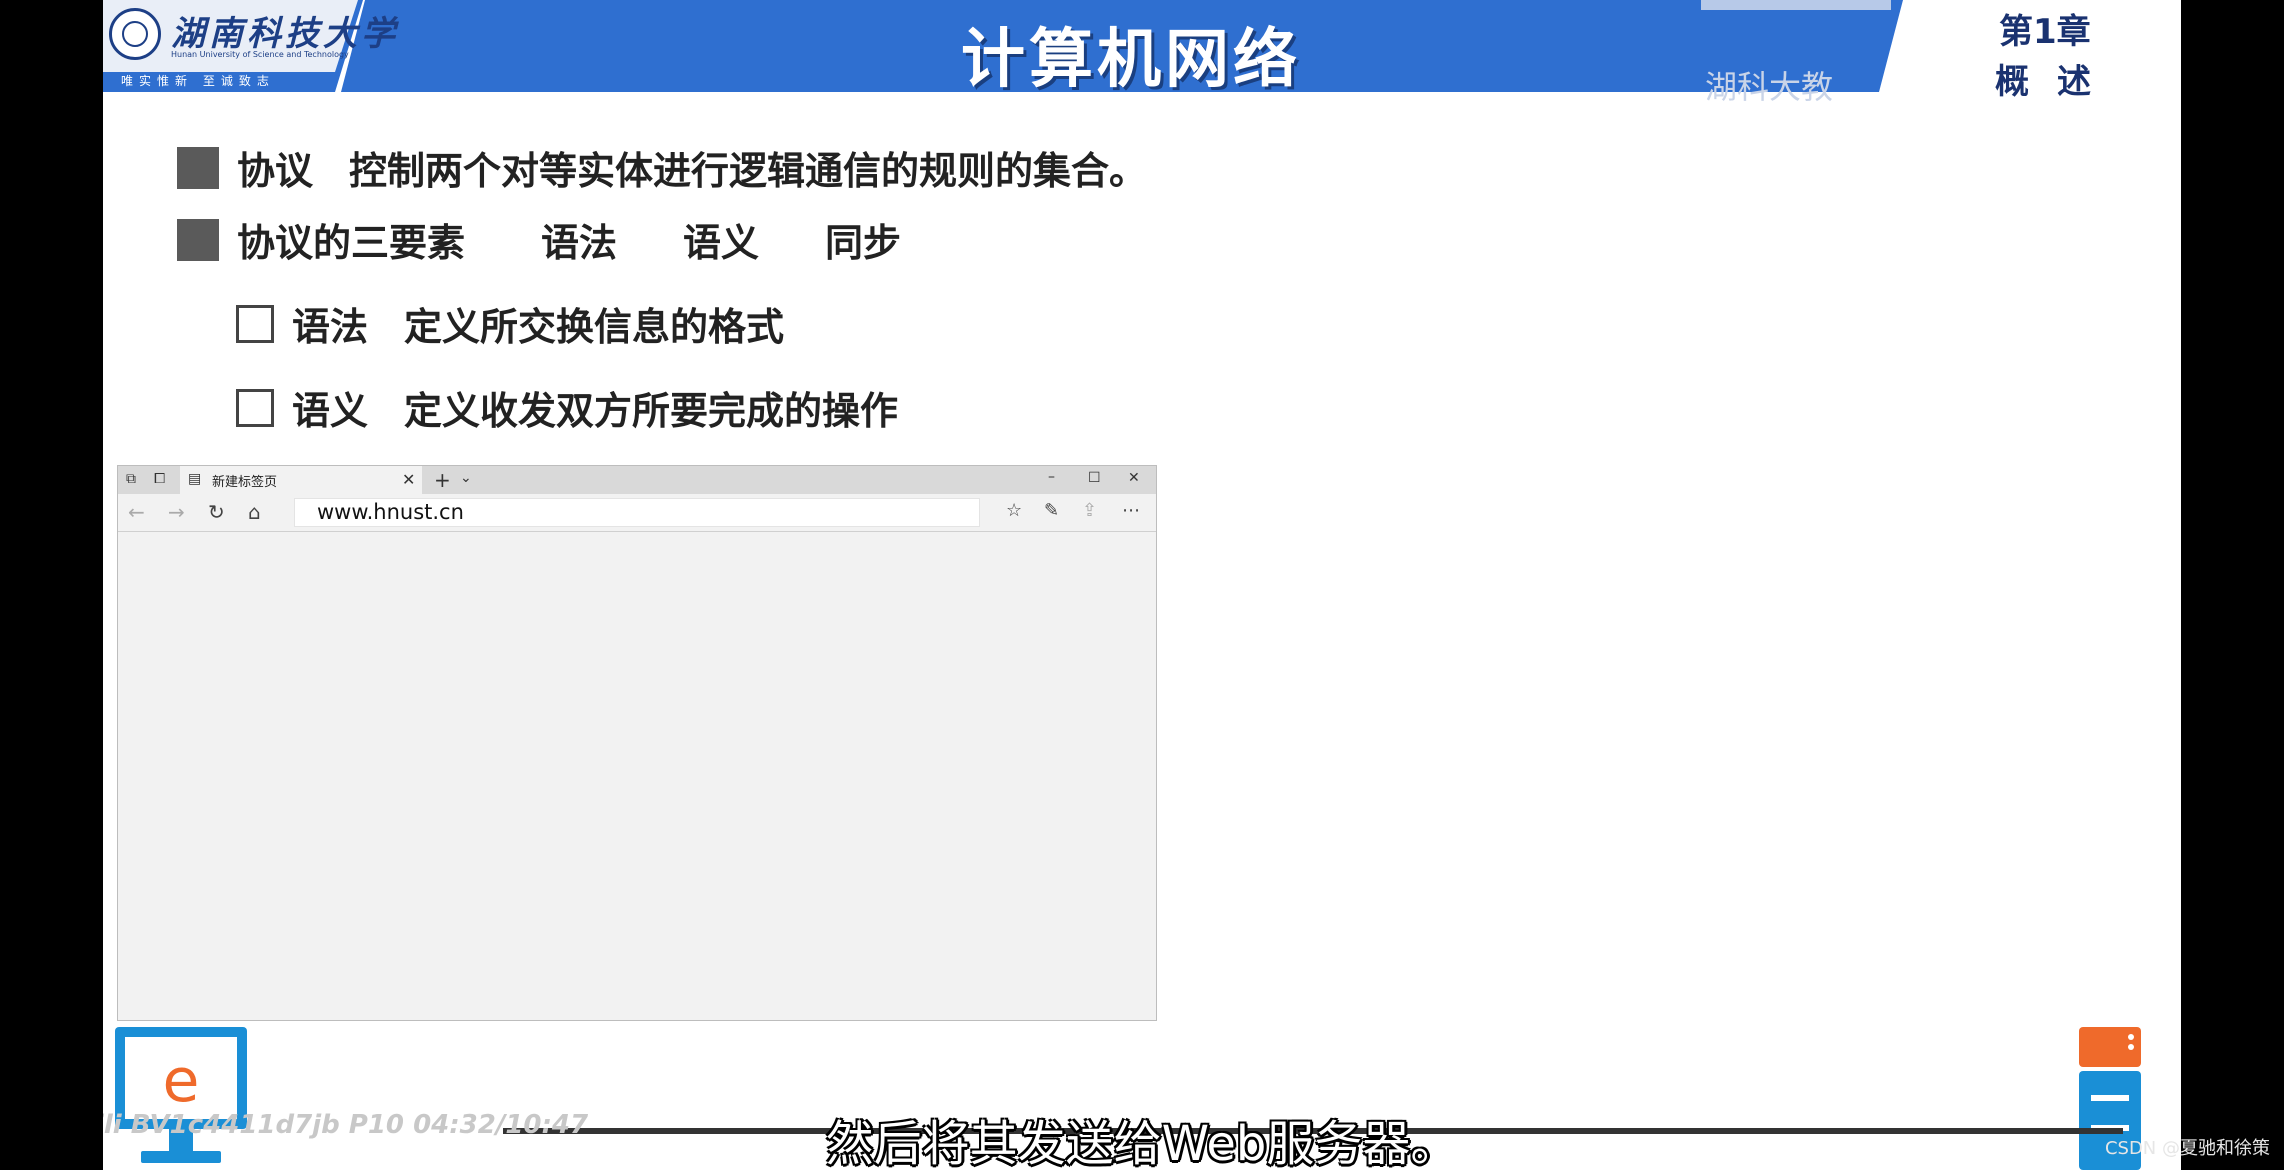 Image resolution: width=2284 pixels, height=1170 pixels. What do you see at coordinates (351, 243) in the screenshot?
I see `bullet-label: 协议的三要素` at bounding box center [351, 243].